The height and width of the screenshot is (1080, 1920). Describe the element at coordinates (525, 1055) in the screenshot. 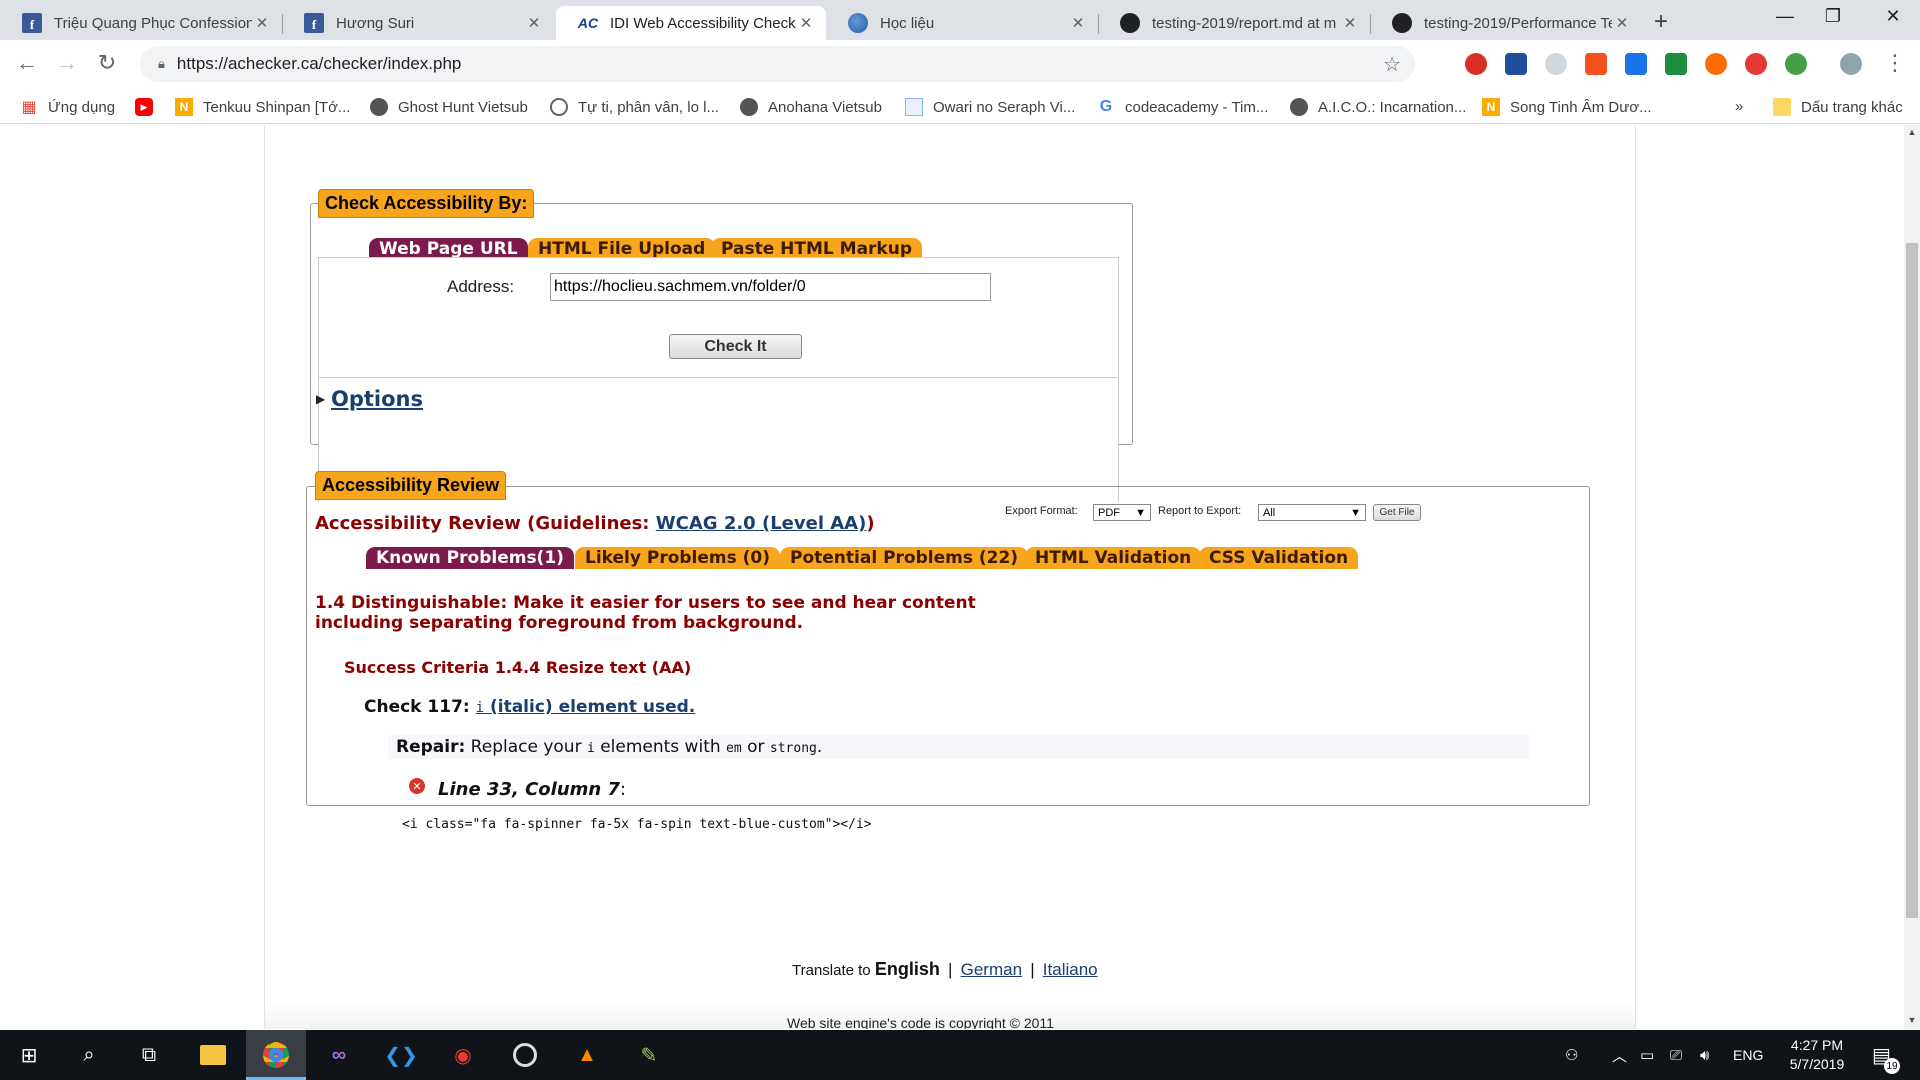

I see `obs-icon` at that location.